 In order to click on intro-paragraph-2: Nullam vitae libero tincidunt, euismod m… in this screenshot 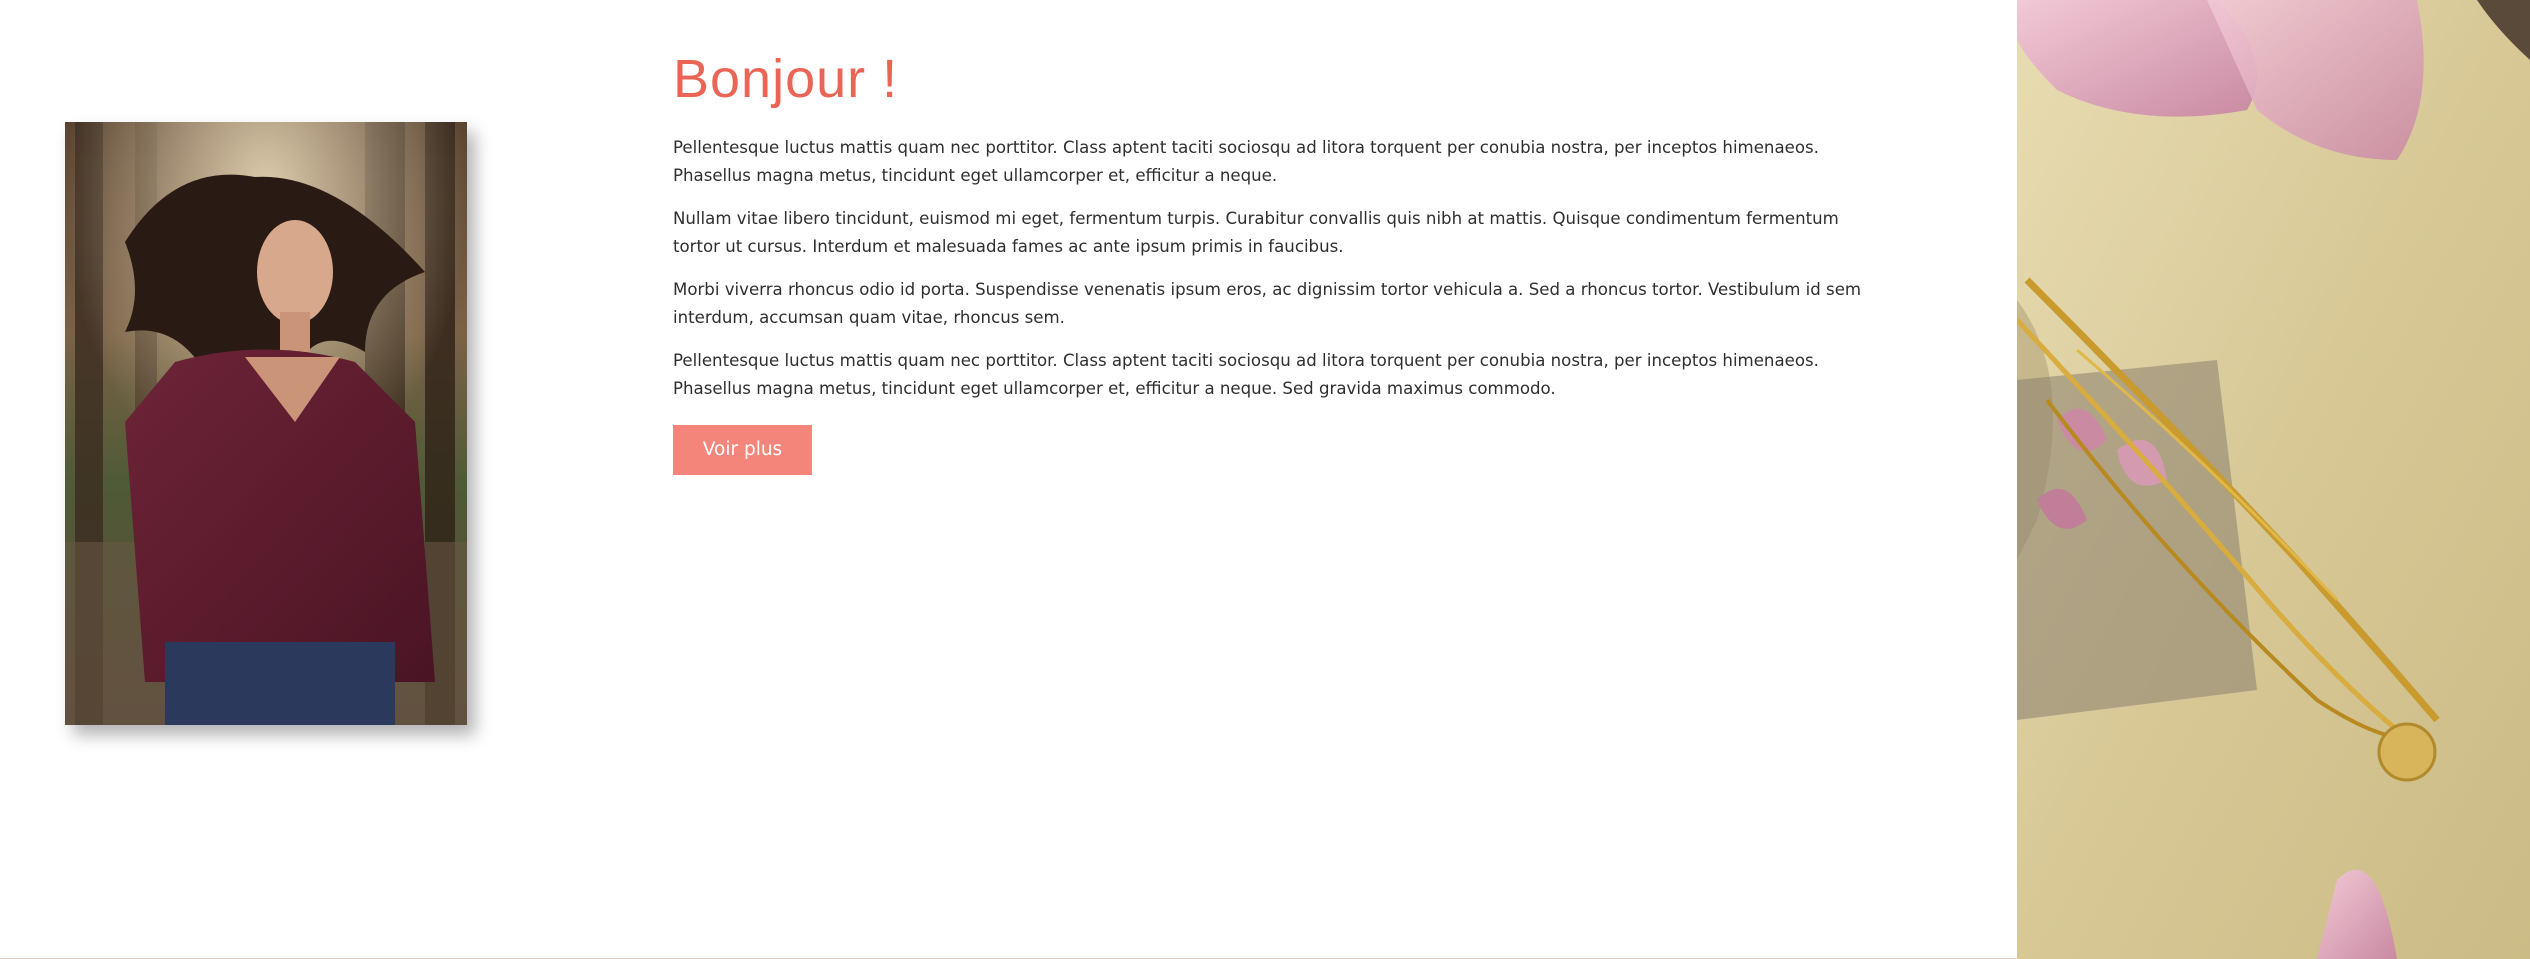, I will do `click(1256, 232)`.